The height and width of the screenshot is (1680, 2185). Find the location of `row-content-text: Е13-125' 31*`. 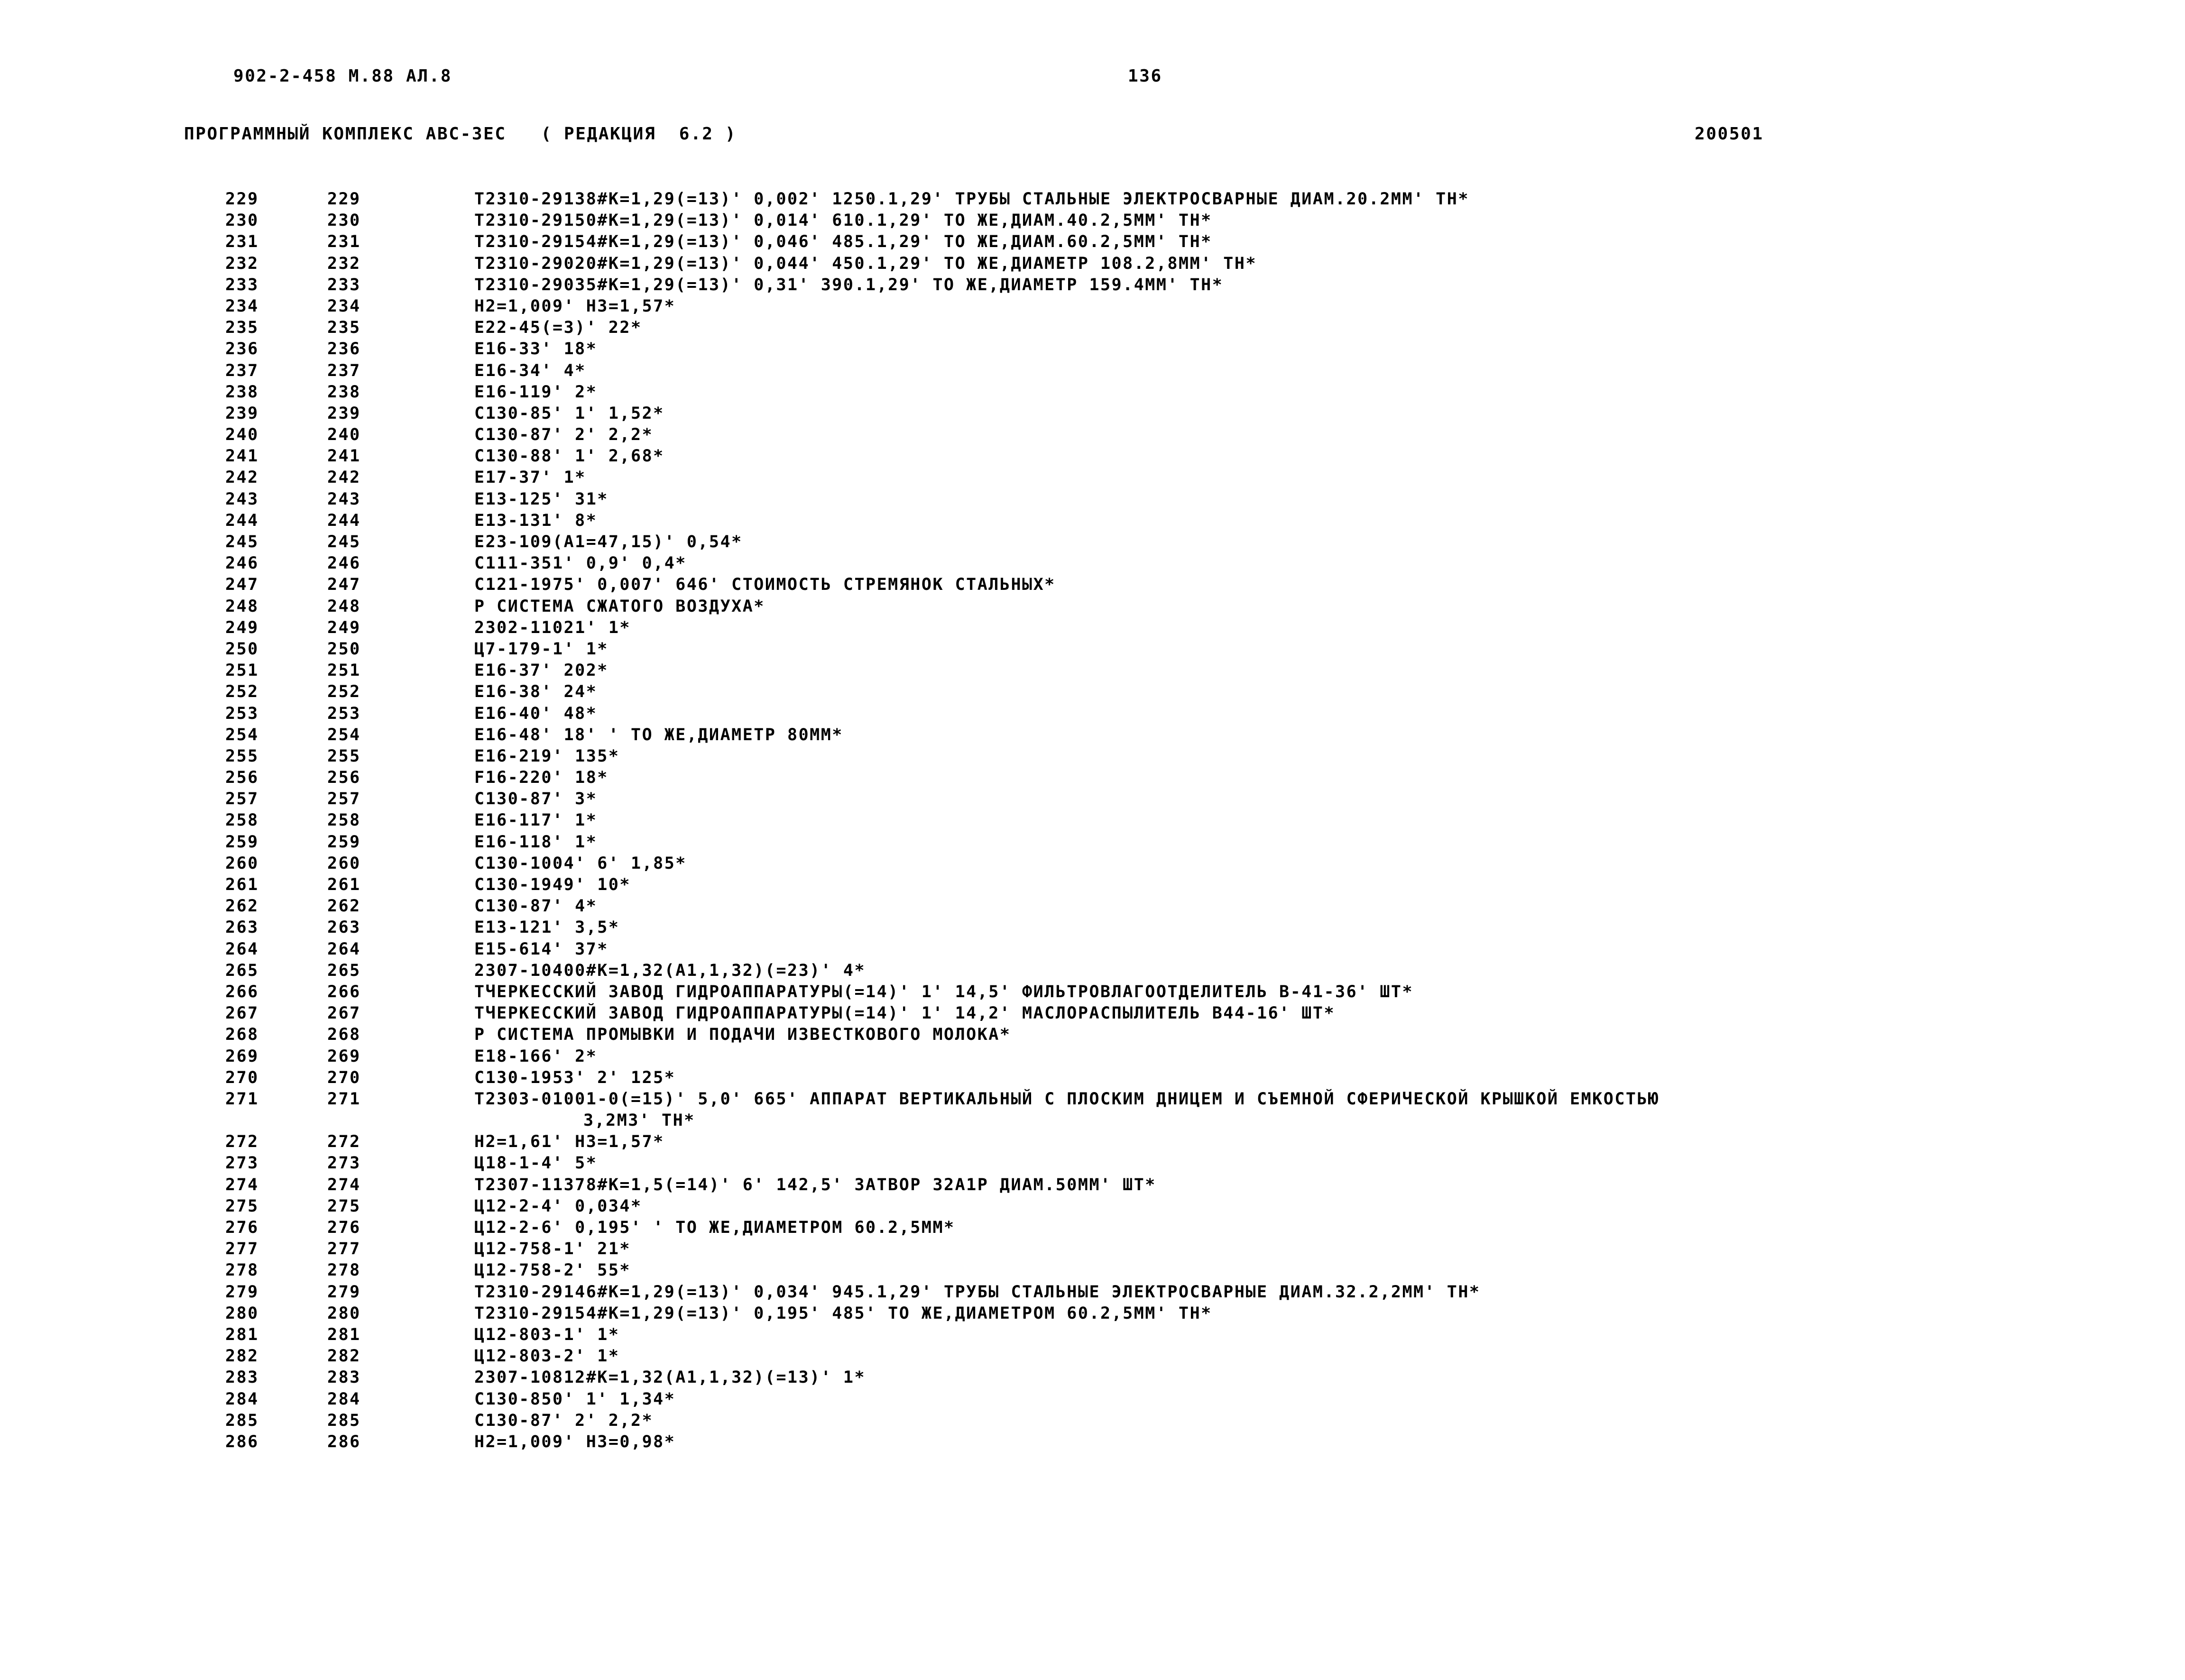

row-content-text: Е13-125' 31* is located at coordinates (541, 499).